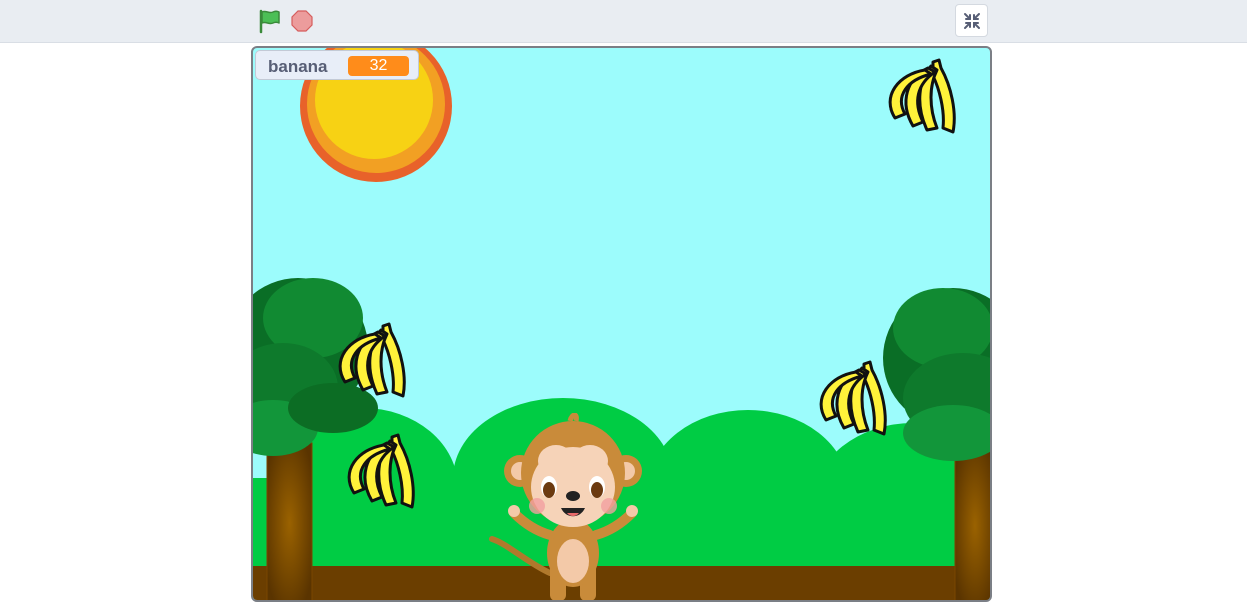 The height and width of the screenshot is (606, 1247). I want to click on monkey-sprite, so click(568, 507).